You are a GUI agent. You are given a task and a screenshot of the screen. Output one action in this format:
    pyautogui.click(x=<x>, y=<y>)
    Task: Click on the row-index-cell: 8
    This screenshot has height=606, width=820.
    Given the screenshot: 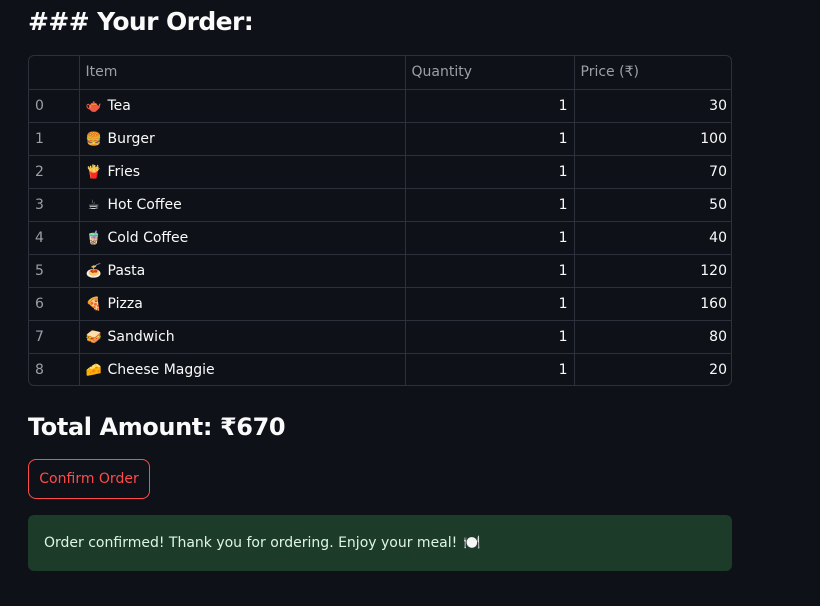 What is the action you would take?
    pyautogui.click(x=54, y=369)
    